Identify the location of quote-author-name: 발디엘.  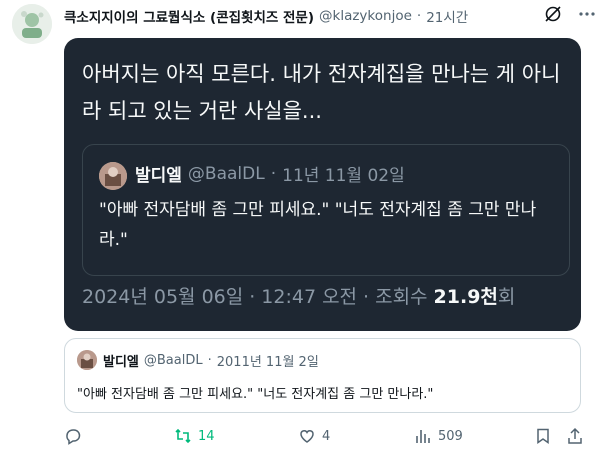
(158, 176).